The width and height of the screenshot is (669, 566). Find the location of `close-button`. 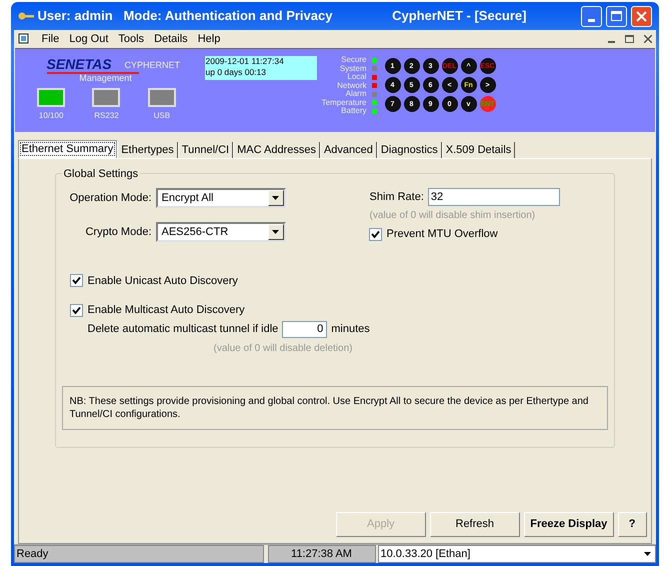

close-button is located at coordinates (641, 16).